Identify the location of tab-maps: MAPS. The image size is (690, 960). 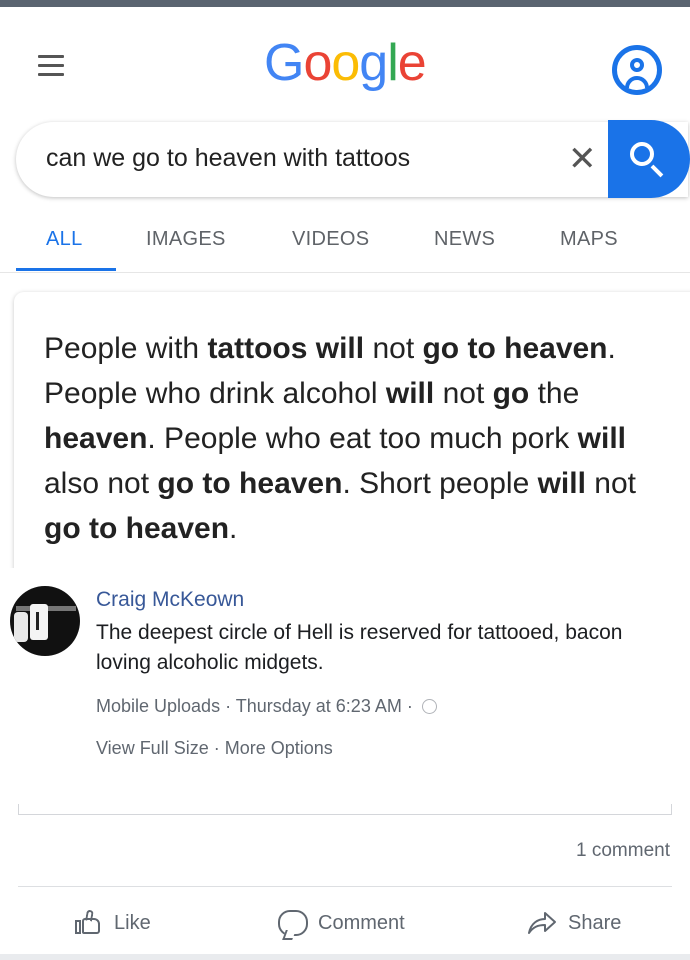
(589, 239).